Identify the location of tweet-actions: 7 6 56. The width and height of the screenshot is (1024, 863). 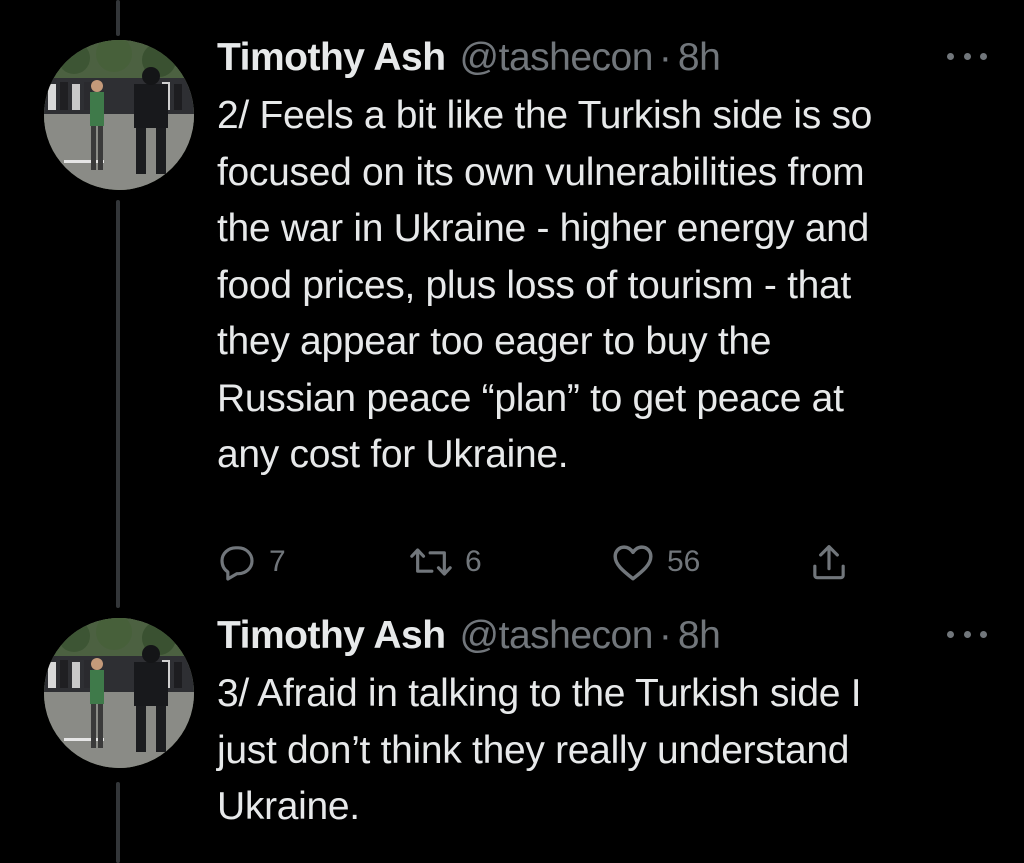
(547, 562).